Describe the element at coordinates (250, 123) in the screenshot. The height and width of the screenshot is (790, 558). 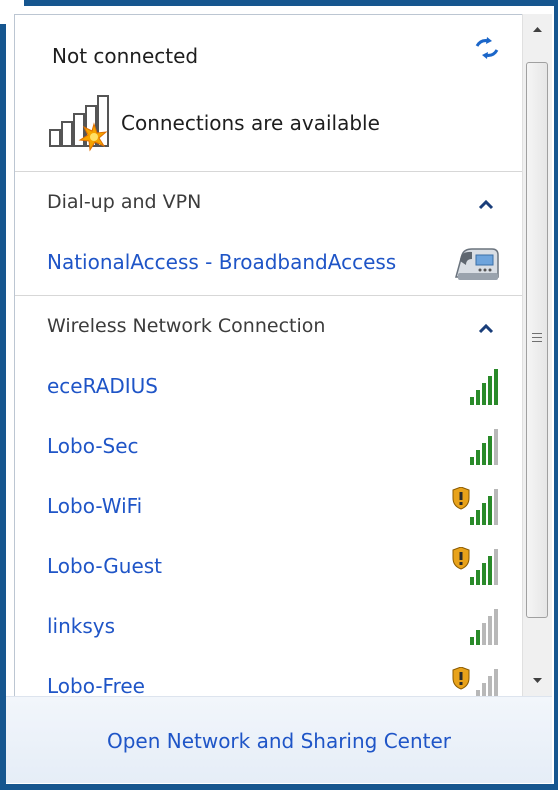
I see `connections-available-text: Connections are available` at that location.